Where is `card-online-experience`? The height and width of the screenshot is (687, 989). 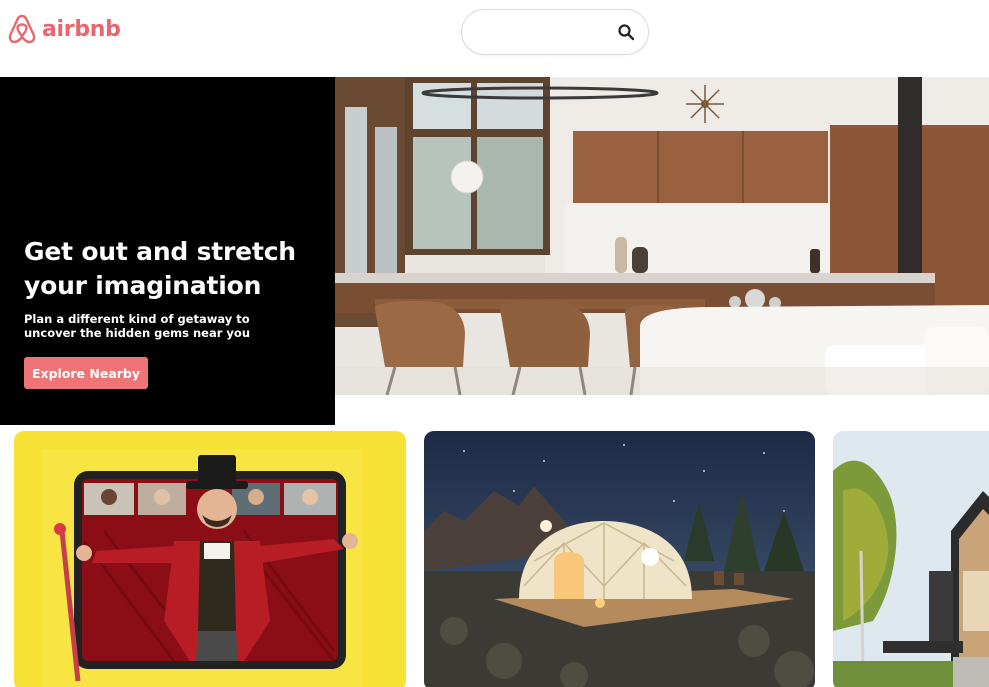 card-online-experience is located at coordinates (210, 559).